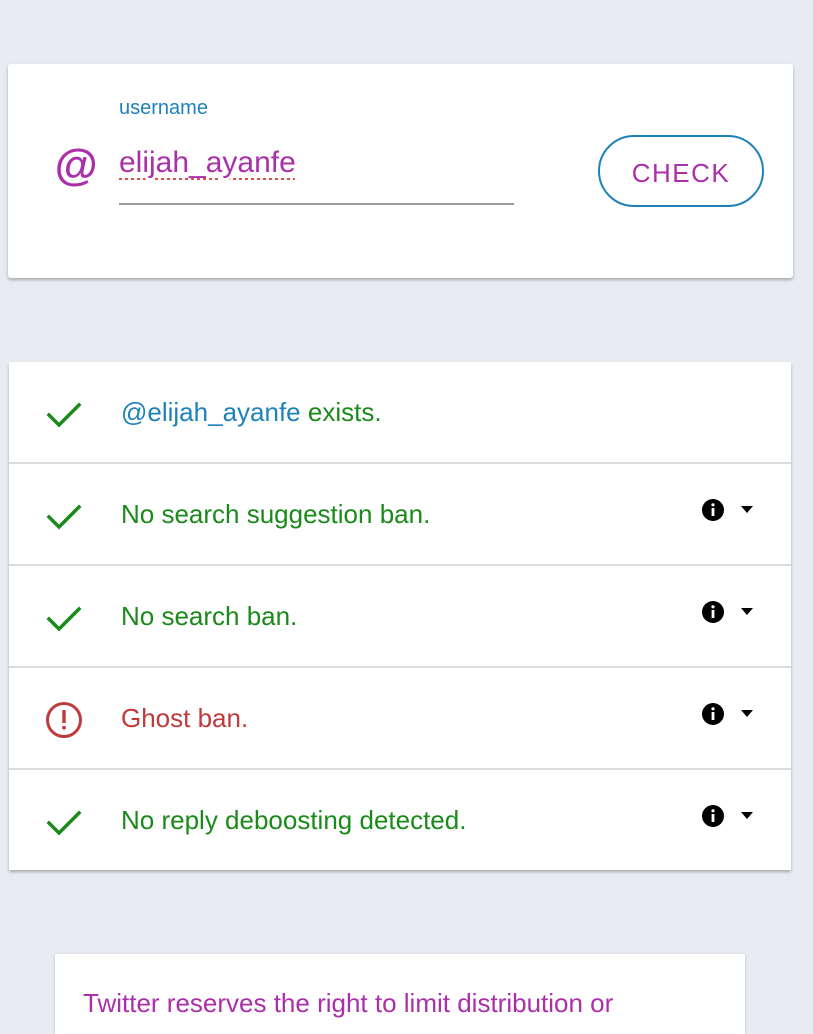  Describe the element at coordinates (75, 165) in the screenshot. I see `at-icon: @` at that location.